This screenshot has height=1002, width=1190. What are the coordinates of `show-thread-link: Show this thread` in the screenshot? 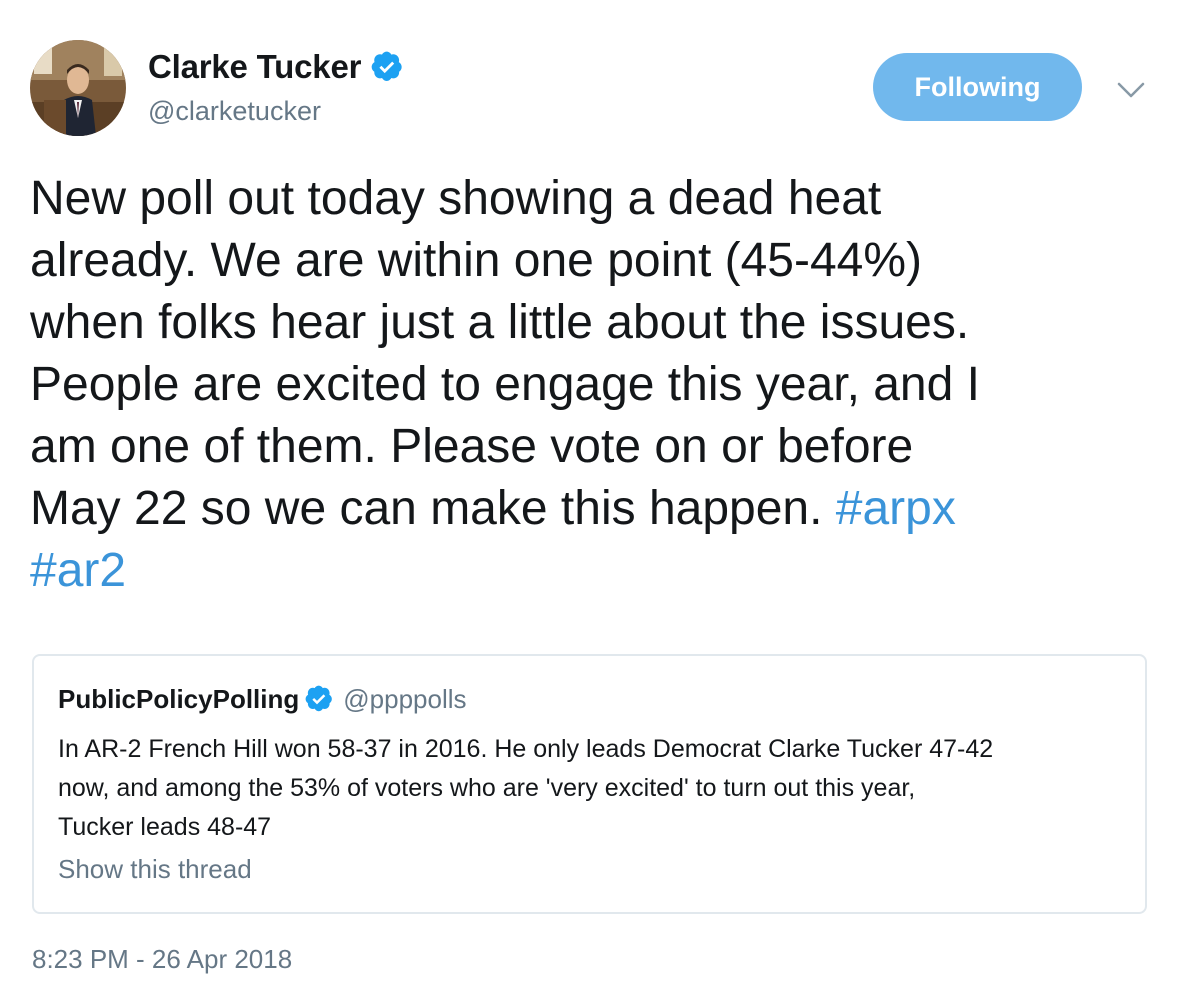 It's located at (155, 869).